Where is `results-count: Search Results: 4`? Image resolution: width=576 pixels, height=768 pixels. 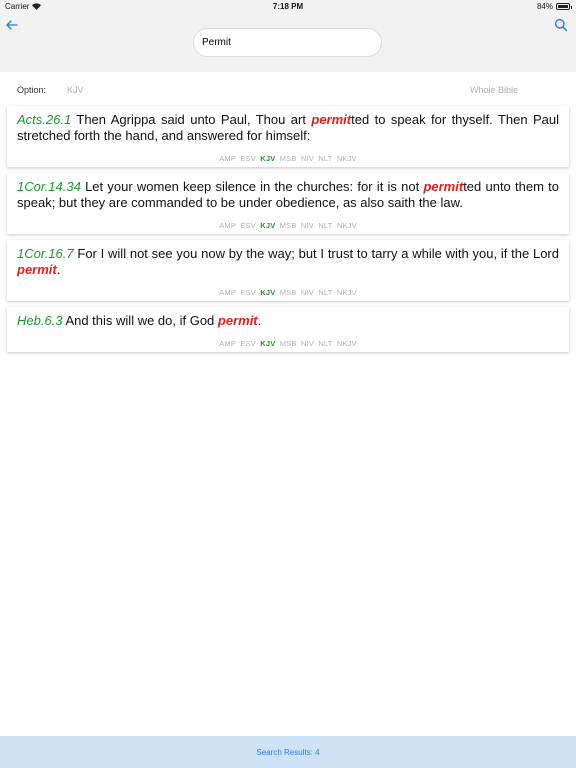 results-count: Search Results: 4 is located at coordinates (288, 752).